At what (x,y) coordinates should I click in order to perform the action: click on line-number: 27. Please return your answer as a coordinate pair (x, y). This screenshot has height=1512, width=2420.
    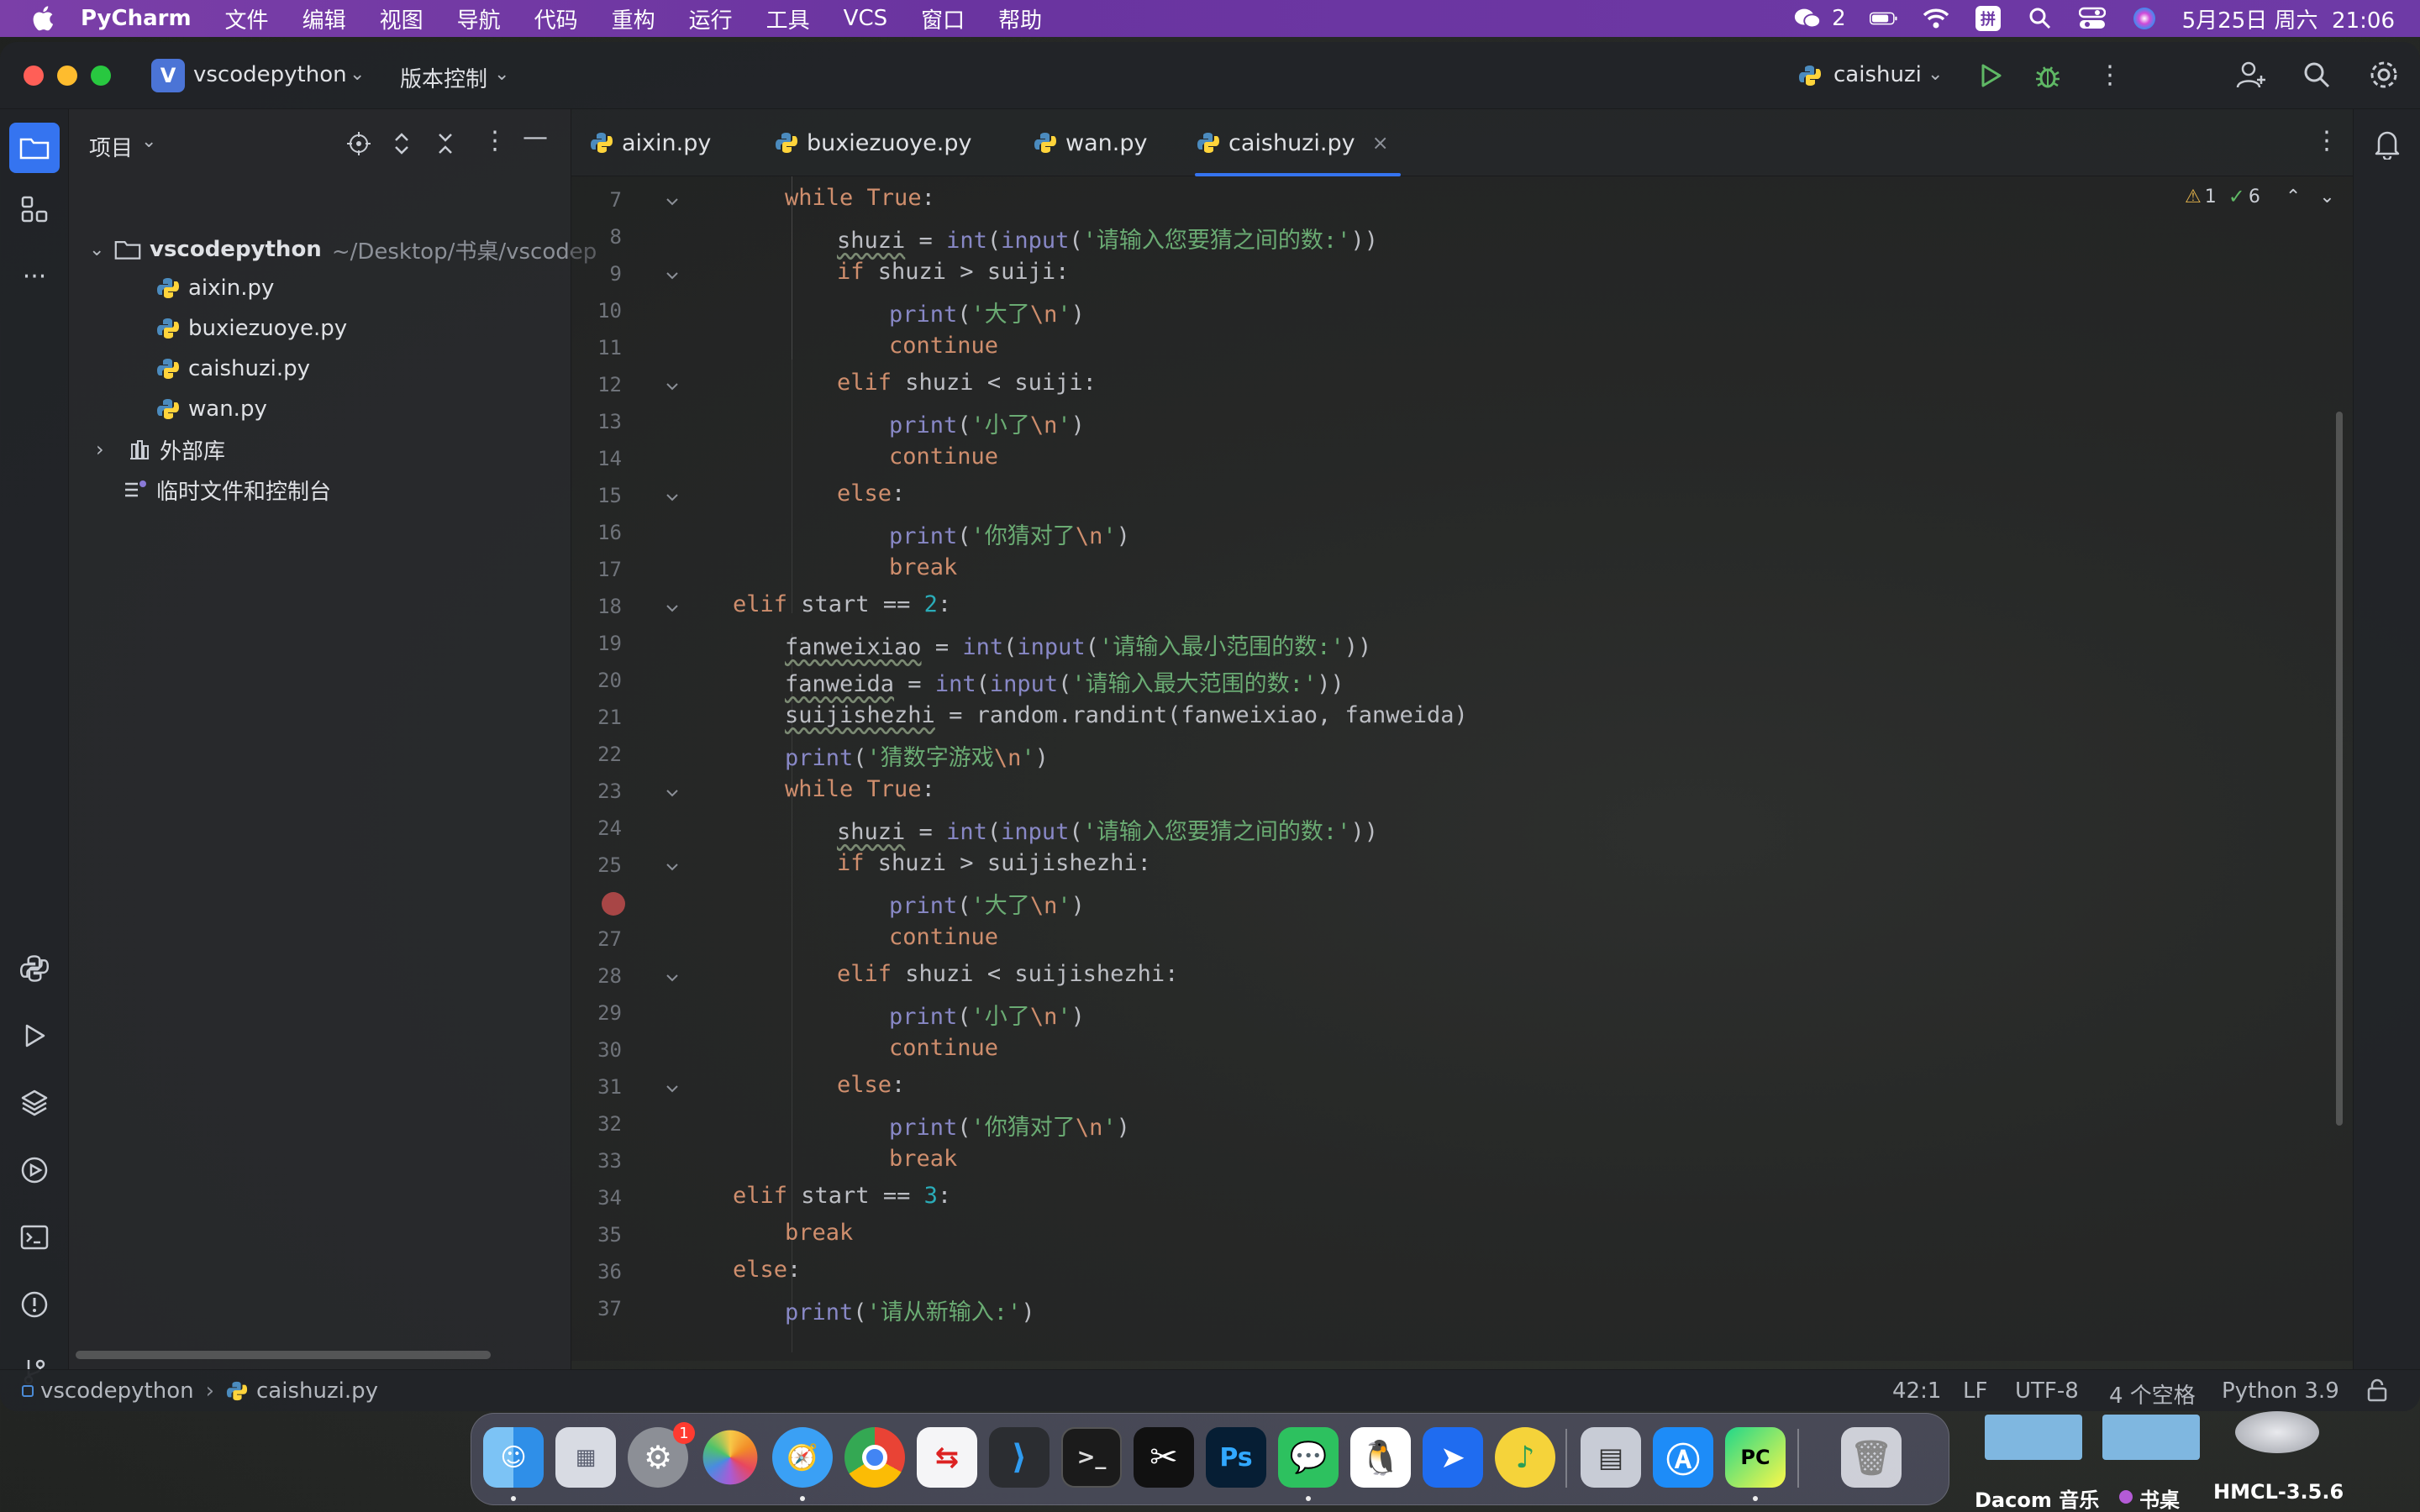
    Looking at the image, I should click on (597, 939).